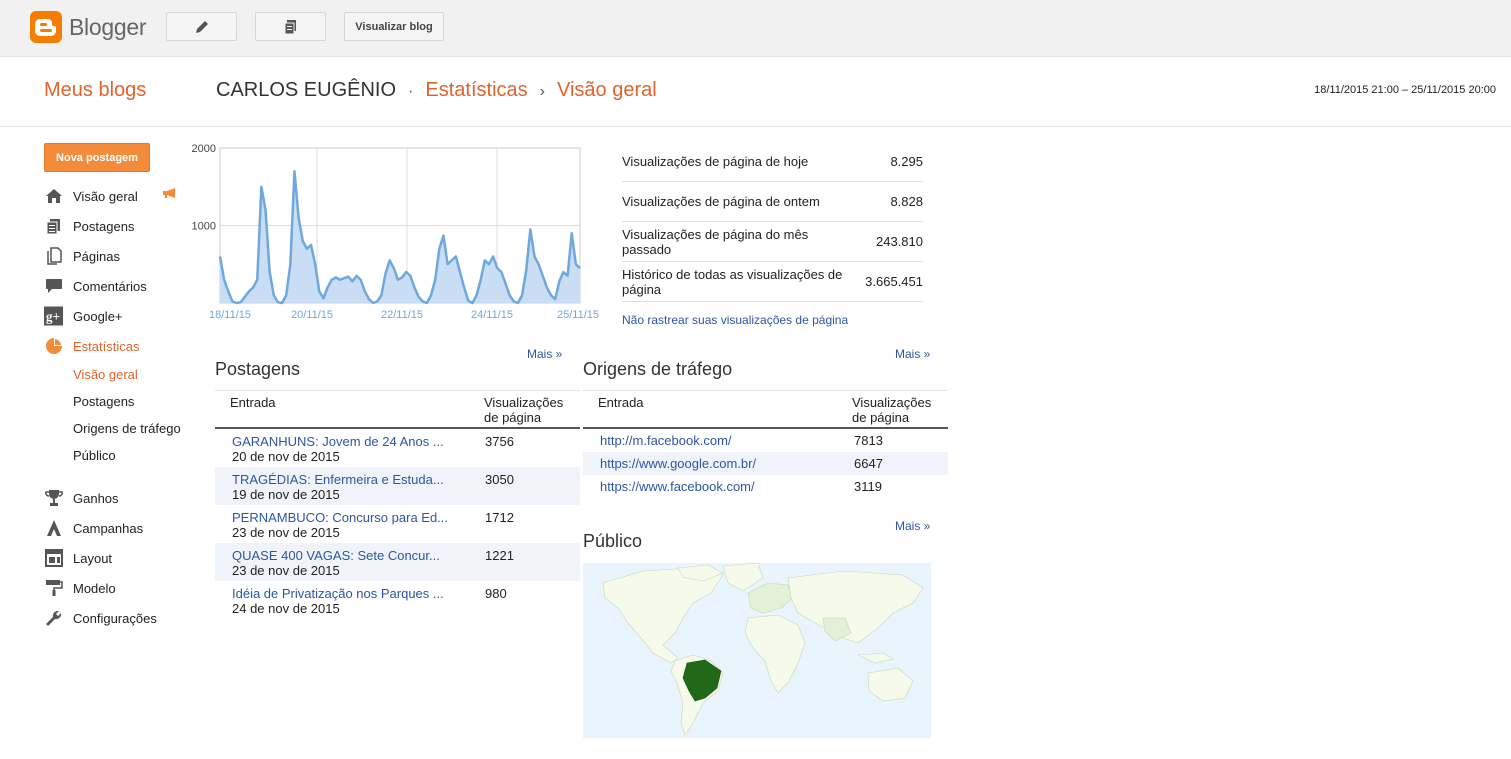 This screenshot has height=759, width=1511. Describe the element at coordinates (53, 256) in the screenshot. I see `pages-icon` at that location.